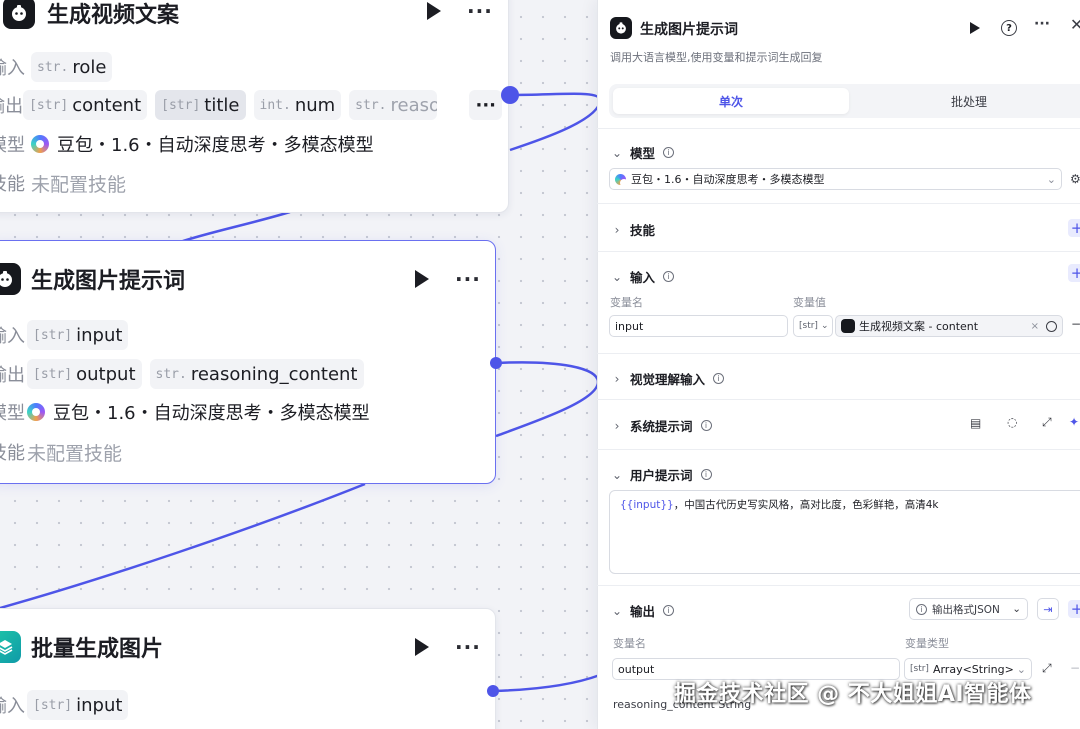 The height and width of the screenshot is (729, 1080). Describe the element at coordinates (297, 105) in the screenshot. I see `output-tag-num: int. num` at that location.